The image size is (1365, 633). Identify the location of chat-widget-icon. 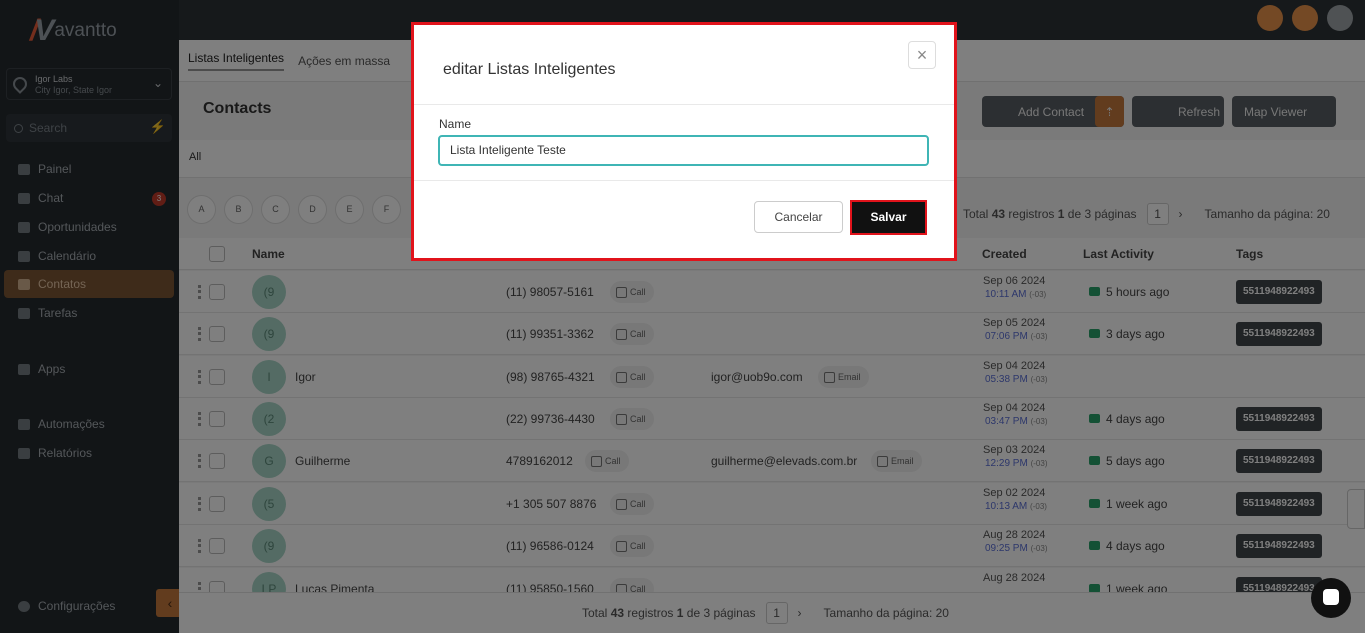
(1331, 598).